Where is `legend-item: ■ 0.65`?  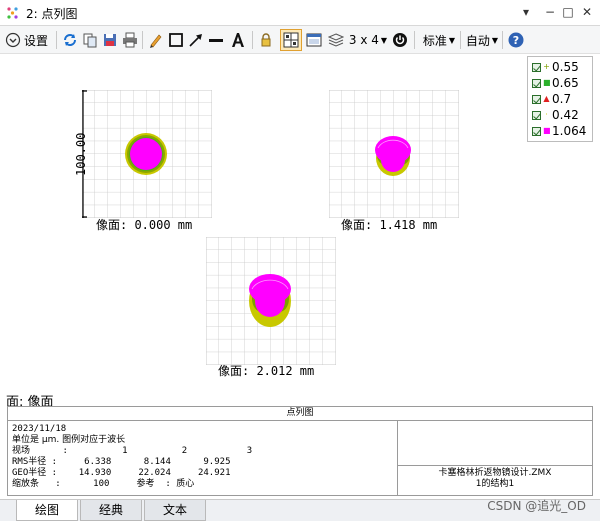
legend-item: ■ 0.65 is located at coordinates (555, 83).